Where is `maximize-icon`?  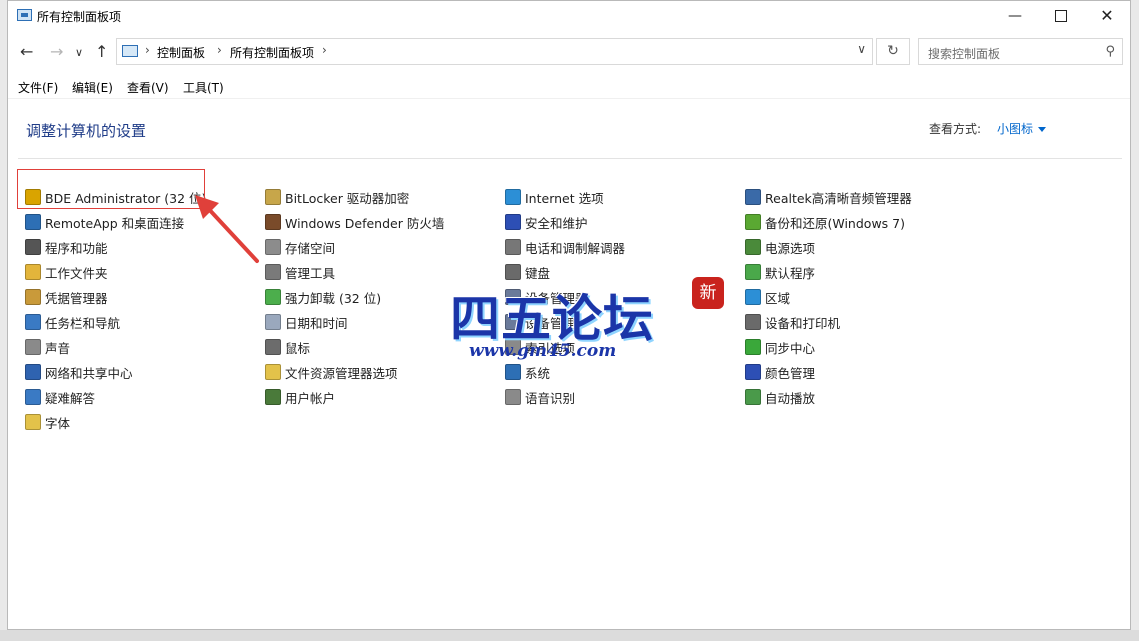 maximize-icon is located at coordinates (1061, 16).